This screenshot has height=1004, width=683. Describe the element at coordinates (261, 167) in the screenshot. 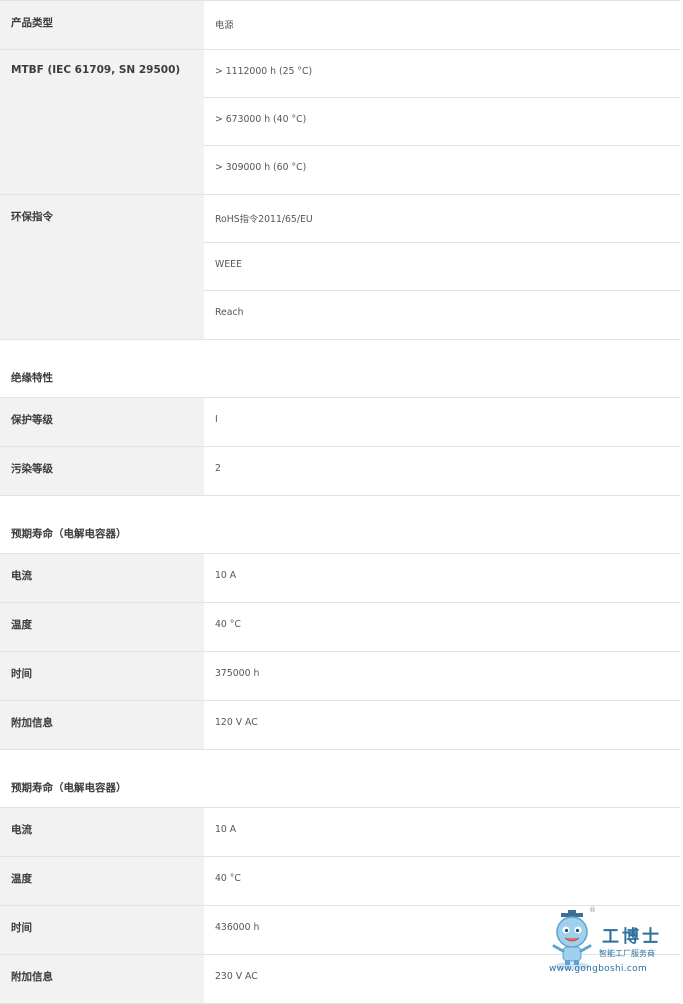

I see `row-value: > 309000 h (60 °C)` at that location.